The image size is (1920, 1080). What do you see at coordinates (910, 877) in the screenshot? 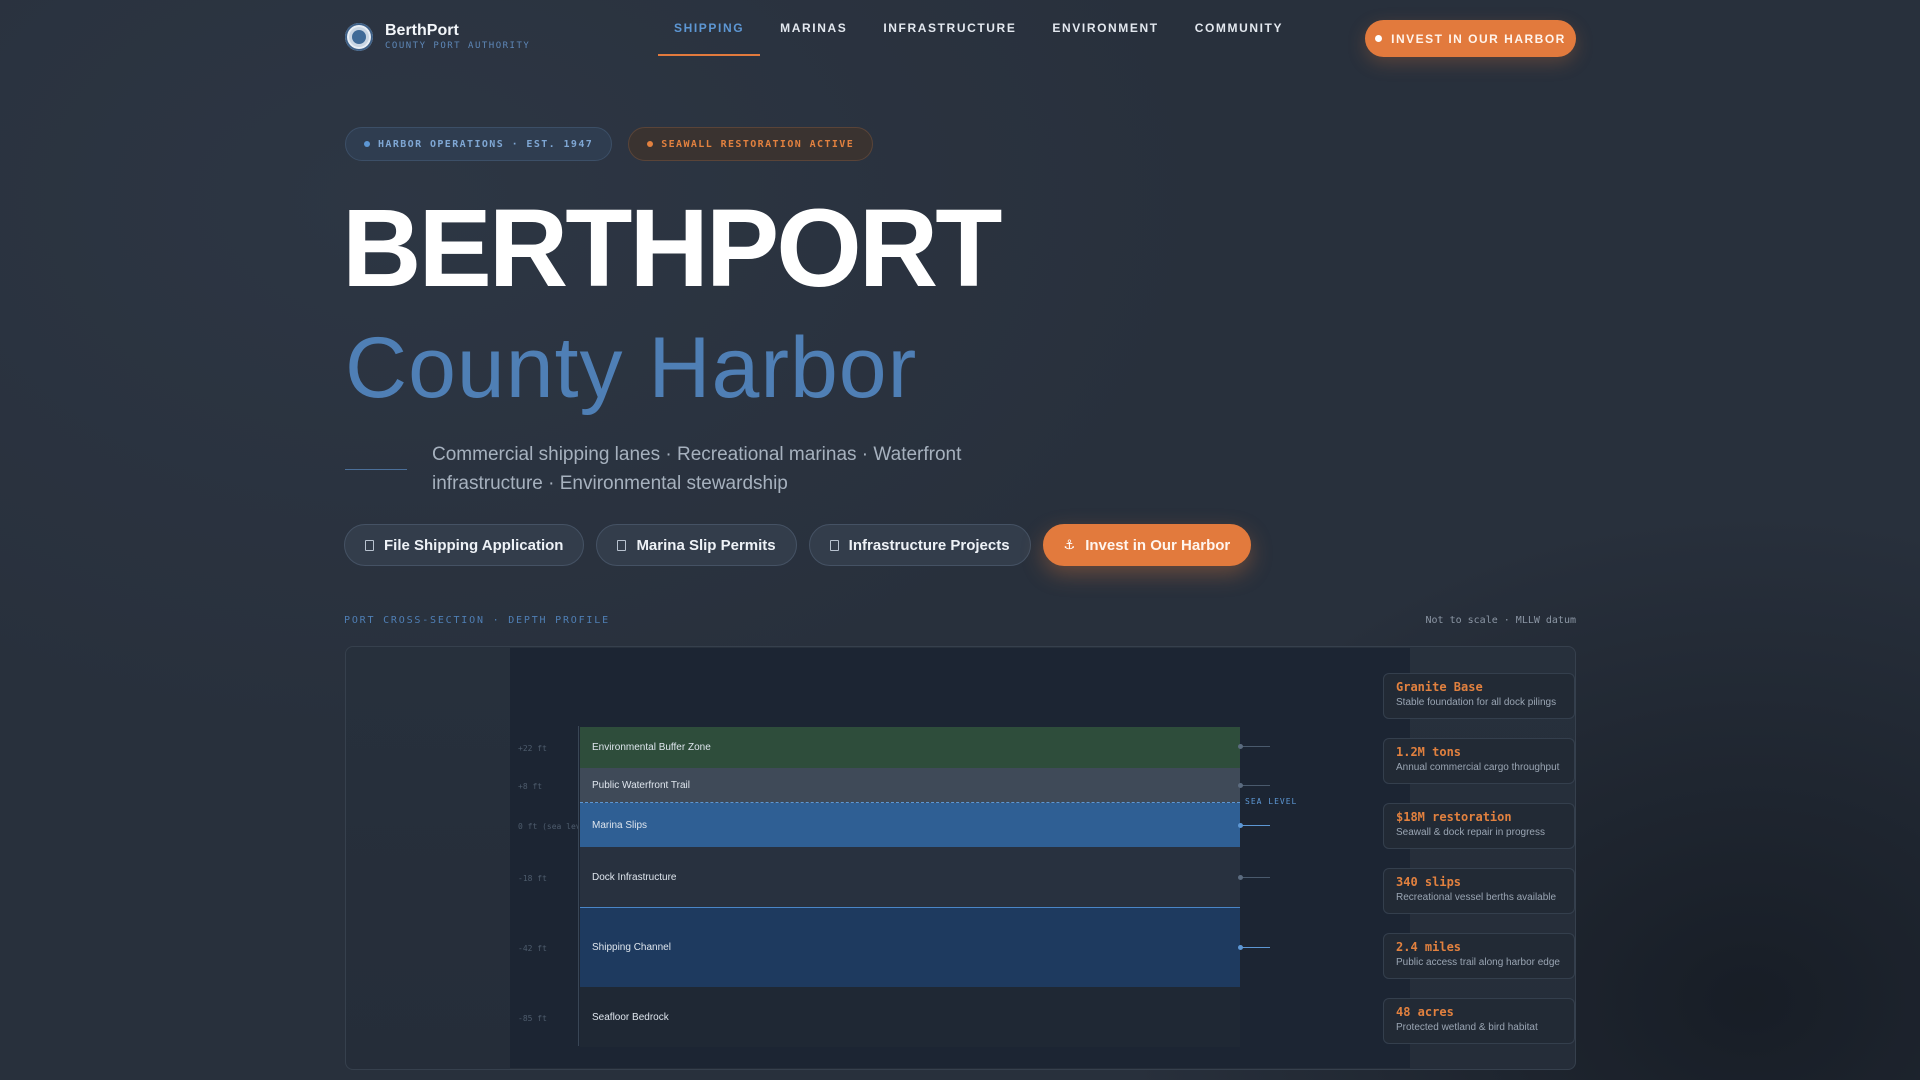
I see `layer-dock-infrastructure: Dock Infrastructure` at bounding box center [910, 877].